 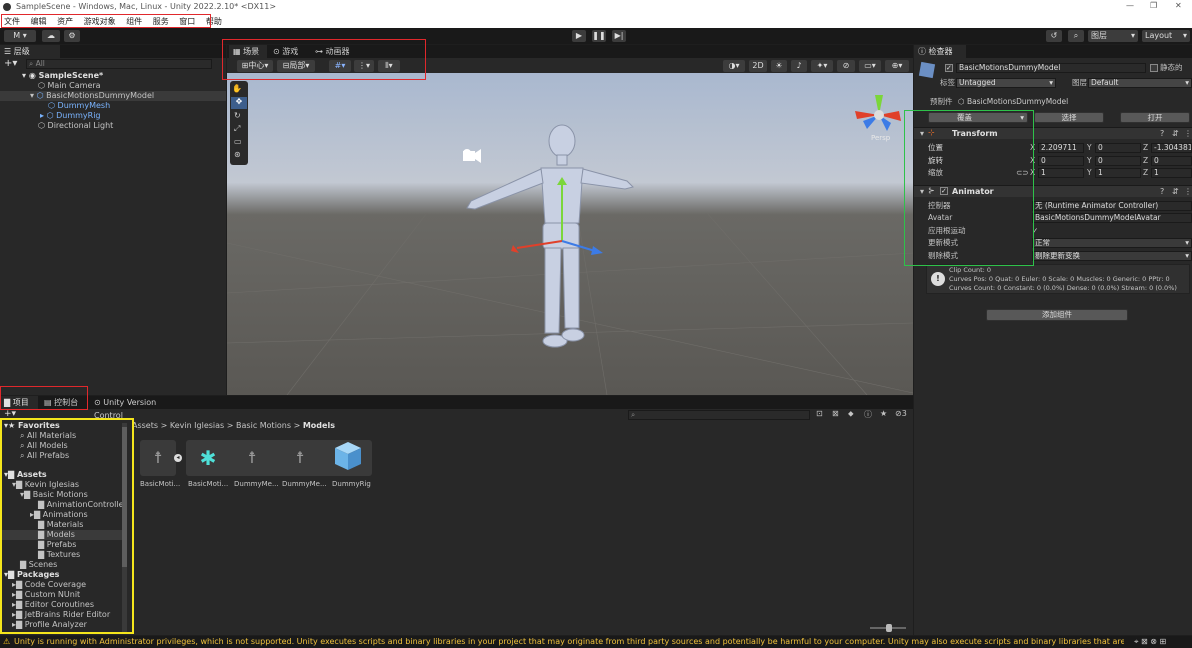 I want to click on scale-y-field: 1, so click(x=1118, y=173).